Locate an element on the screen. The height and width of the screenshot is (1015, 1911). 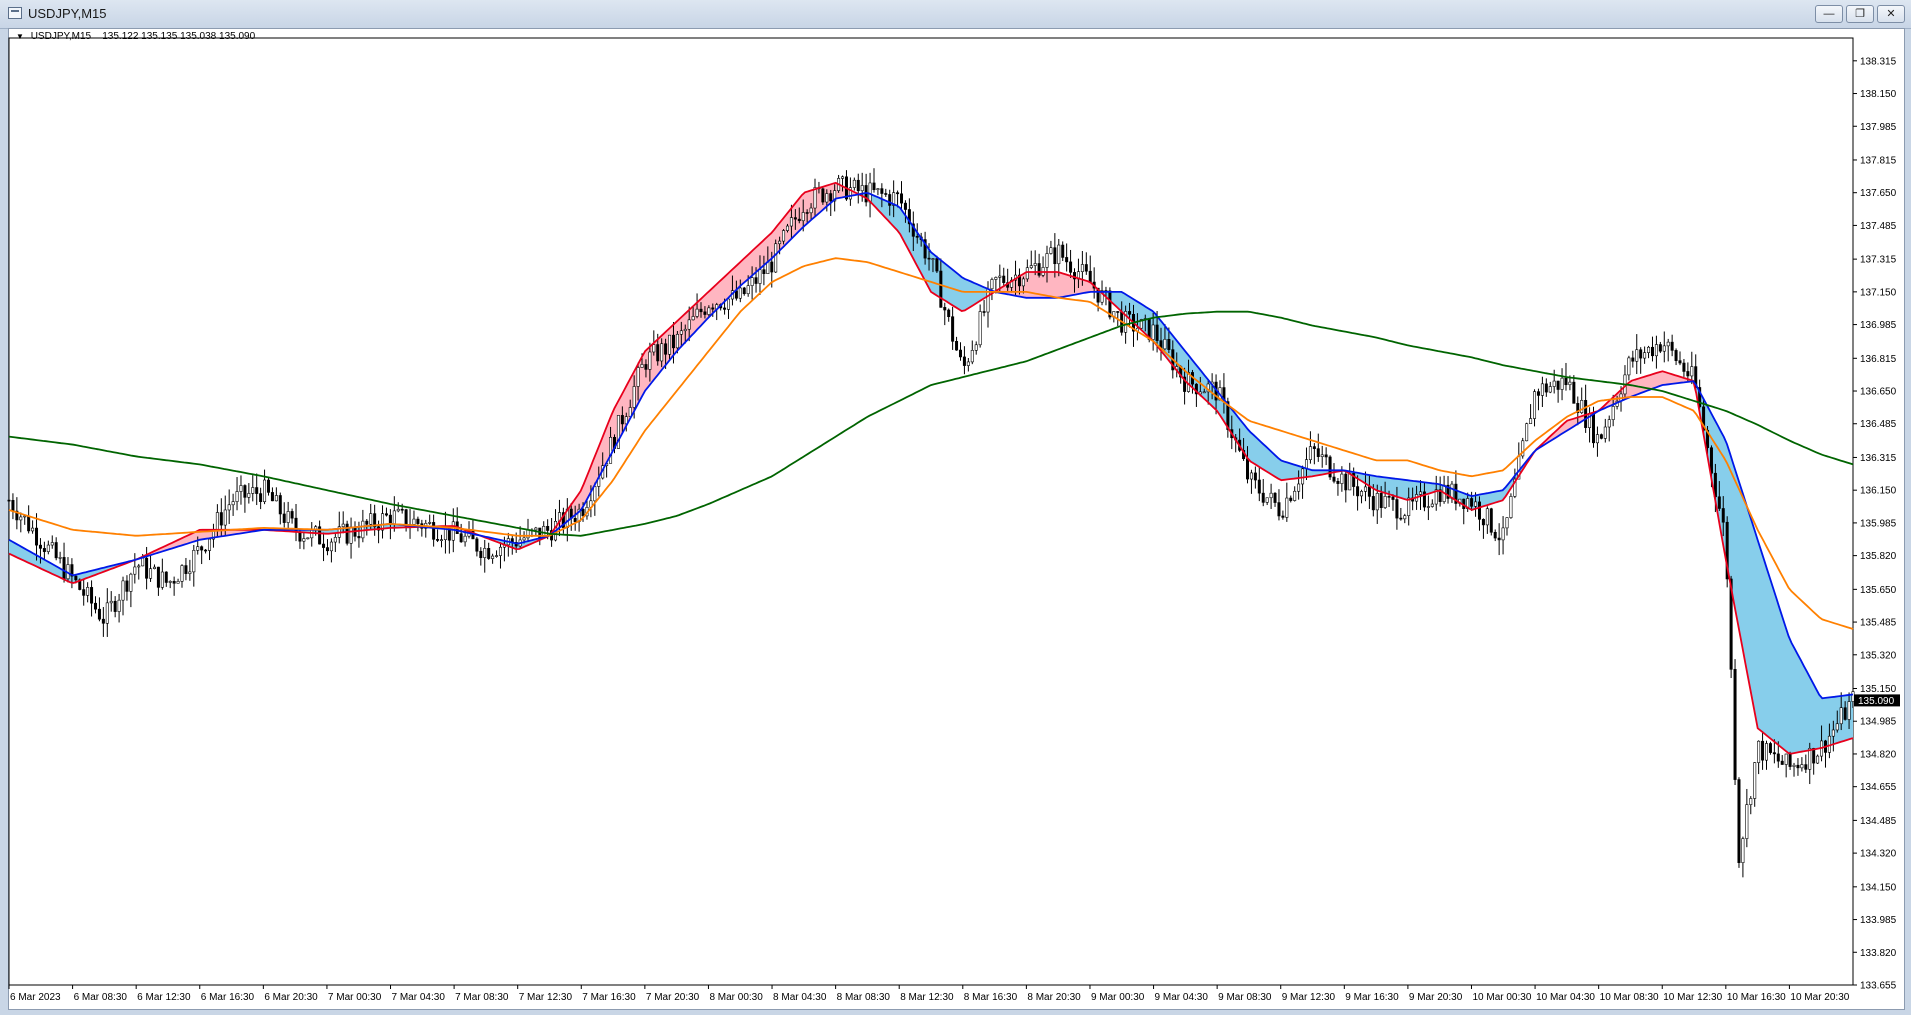
y-tick-label: 133.655 is located at coordinates (1878, 986).